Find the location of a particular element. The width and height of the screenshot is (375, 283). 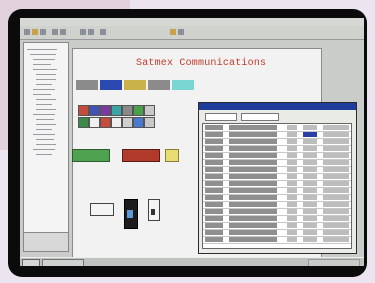

tree-panel is located at coordinates (46, 138).